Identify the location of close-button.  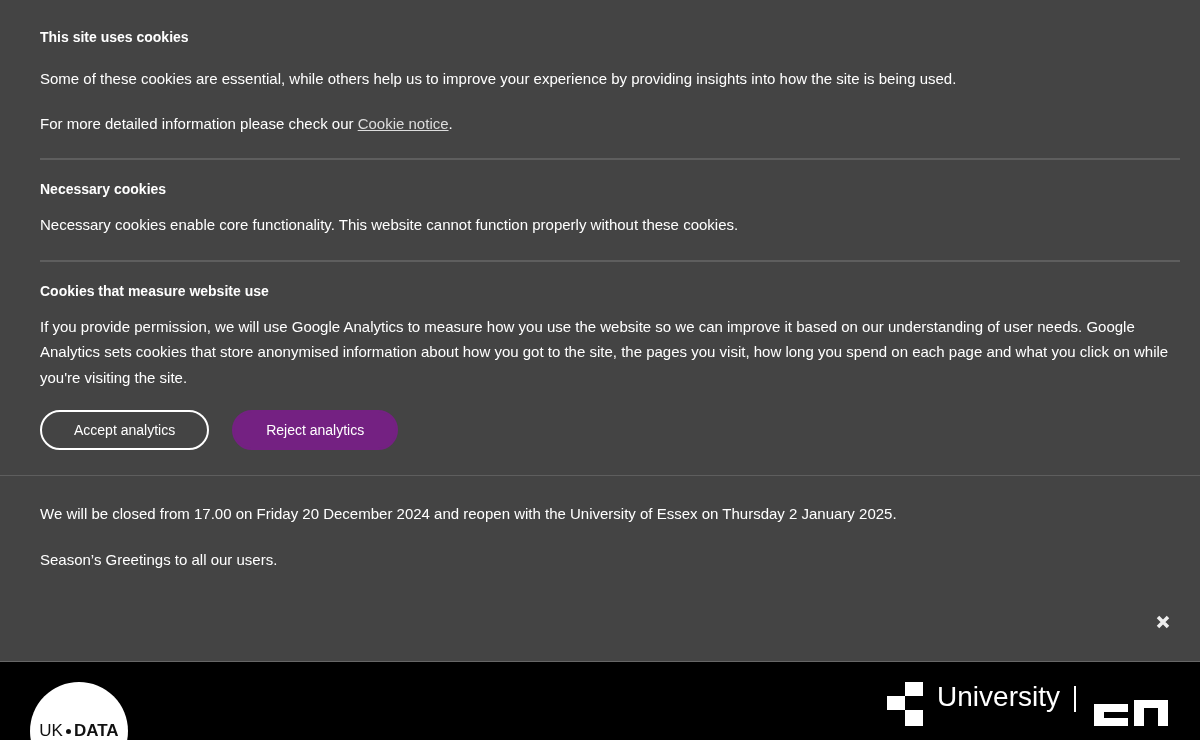
(1163, 622).